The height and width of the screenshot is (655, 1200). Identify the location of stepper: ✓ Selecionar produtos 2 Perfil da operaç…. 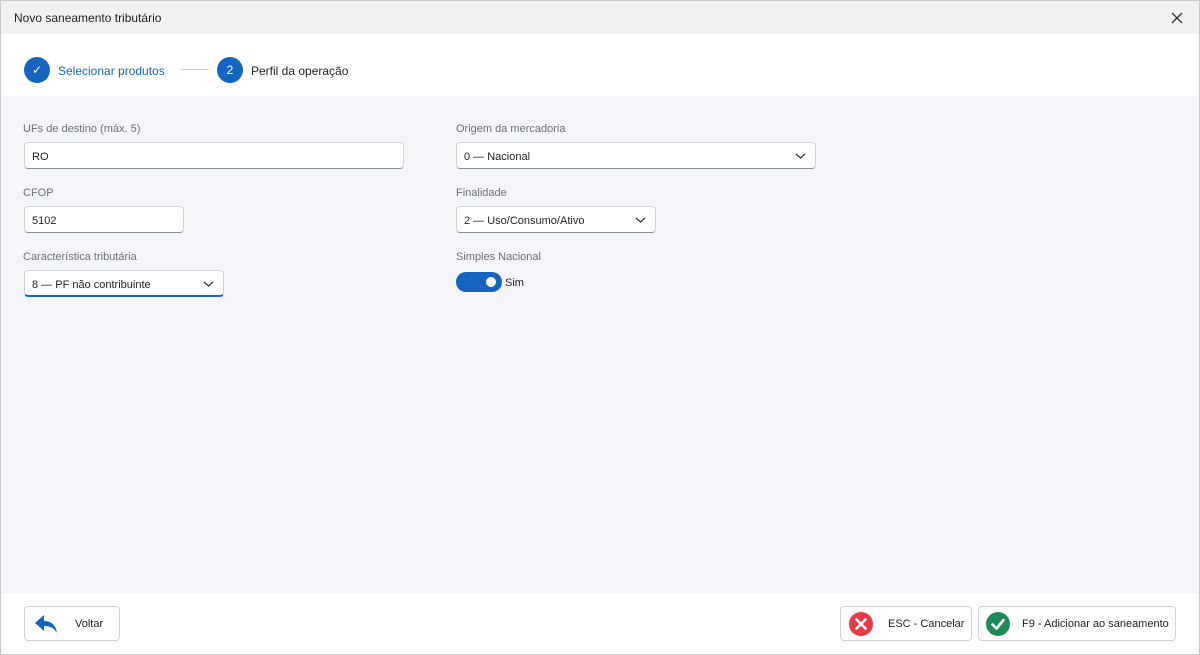
(600, 65).